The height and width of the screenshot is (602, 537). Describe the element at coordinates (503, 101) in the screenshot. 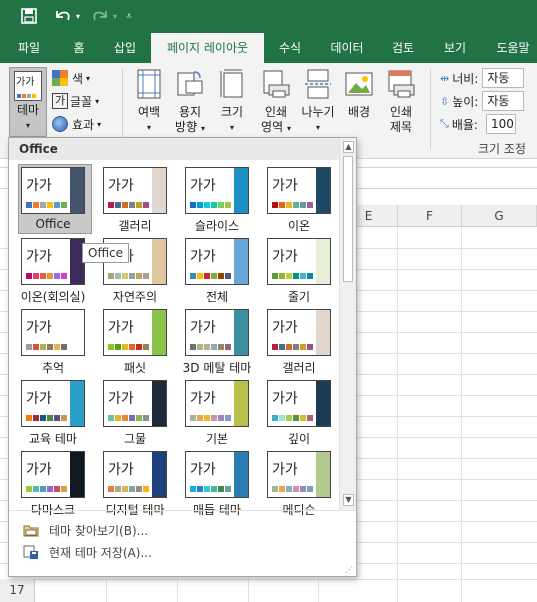

I see `height-dropdown: 자동` at that location.